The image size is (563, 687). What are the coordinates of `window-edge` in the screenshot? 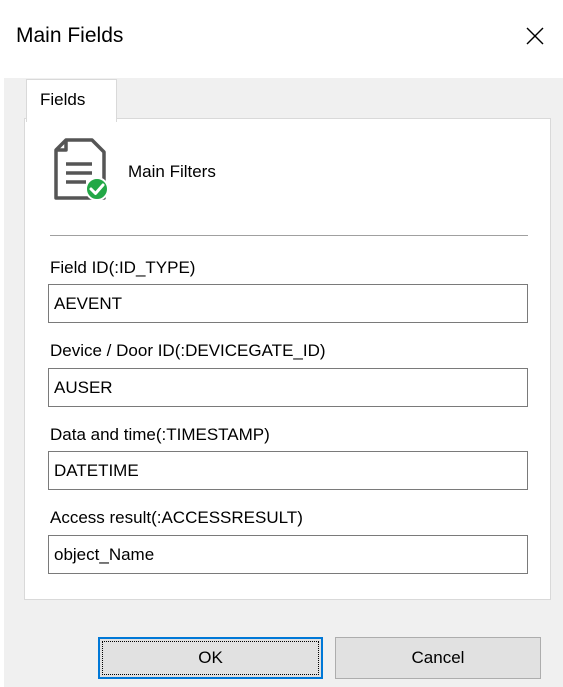 It's located at (2, 343).